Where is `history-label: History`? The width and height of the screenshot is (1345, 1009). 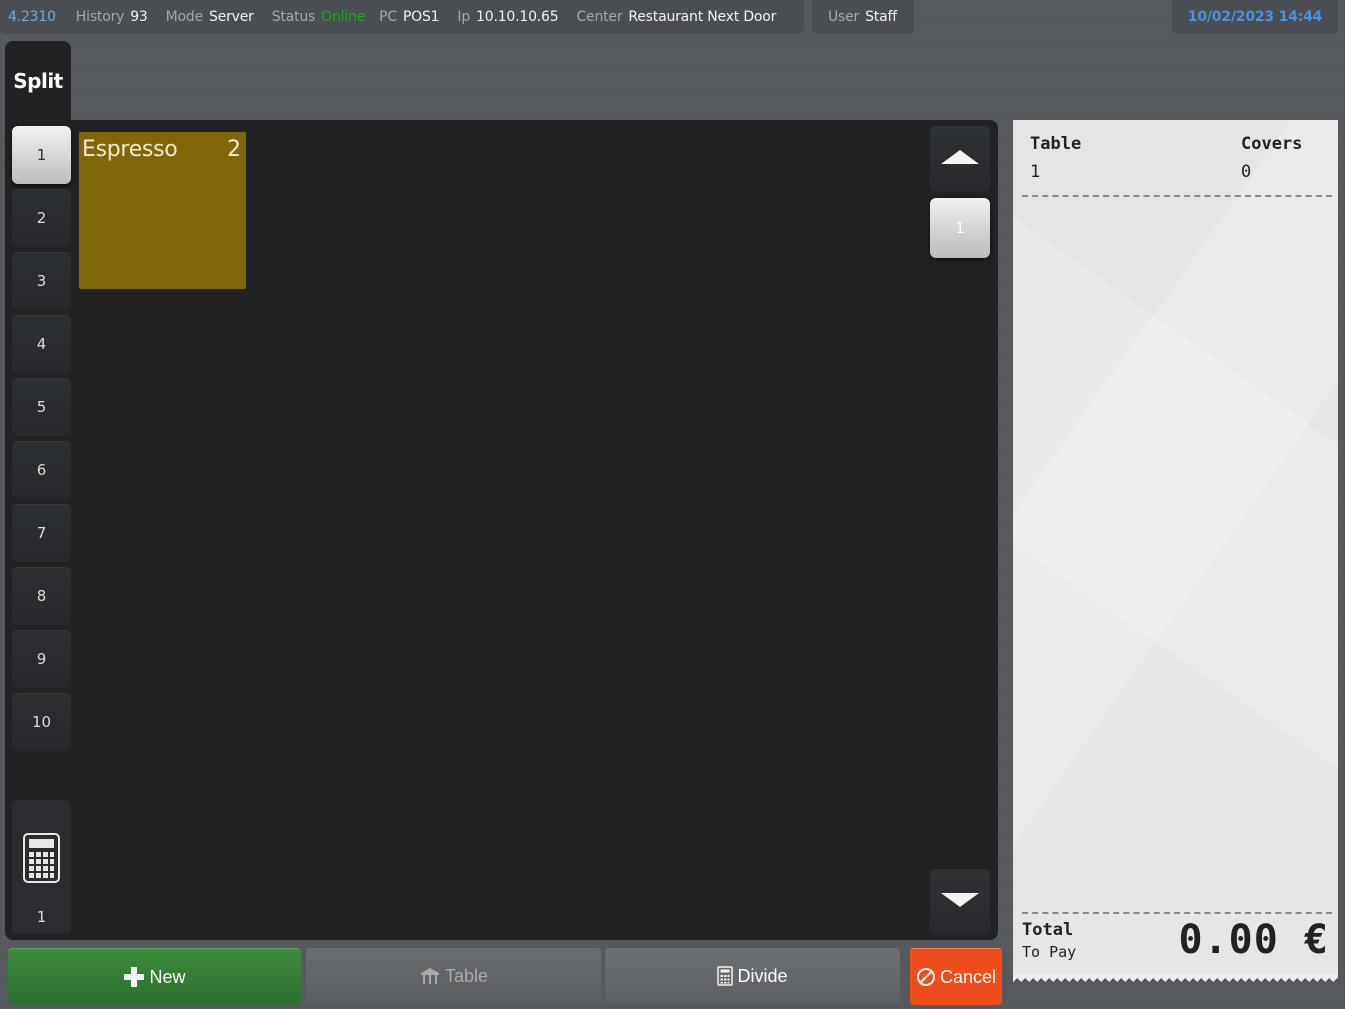 history-label: History is located at coordinates (100, 17).